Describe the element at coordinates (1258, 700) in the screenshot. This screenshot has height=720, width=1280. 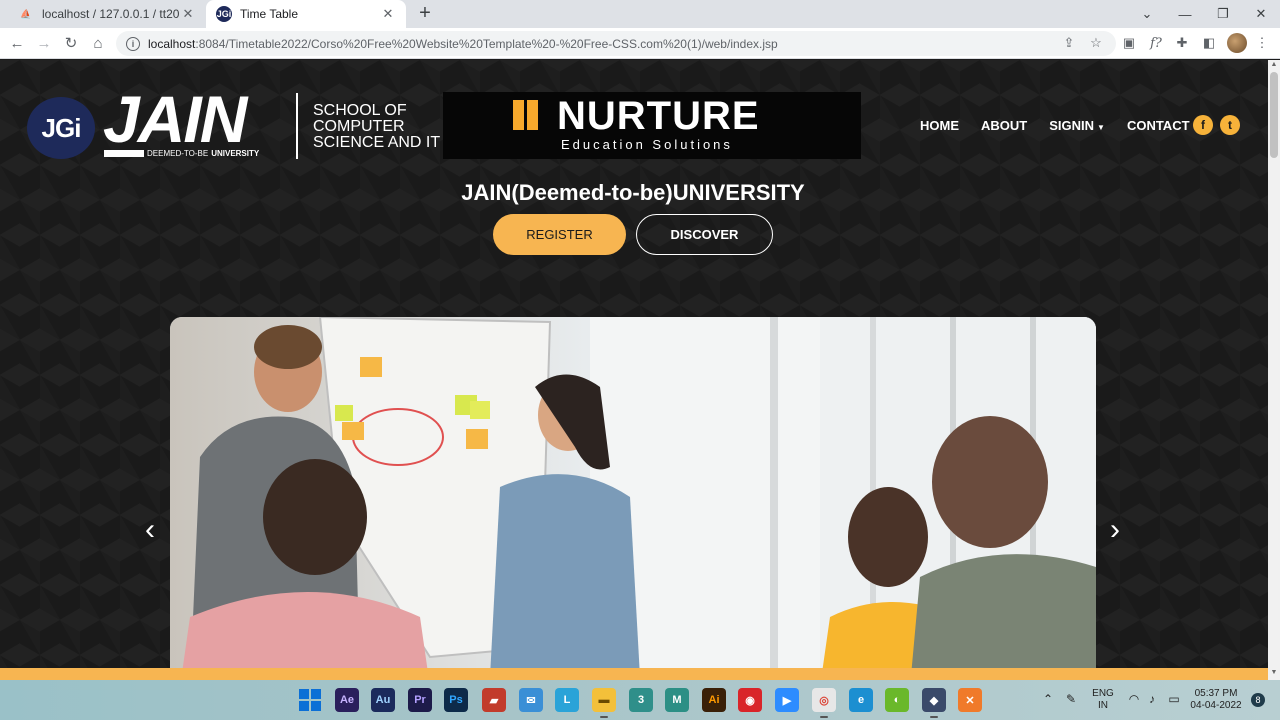
I see `notification-badge: 8` at that location.